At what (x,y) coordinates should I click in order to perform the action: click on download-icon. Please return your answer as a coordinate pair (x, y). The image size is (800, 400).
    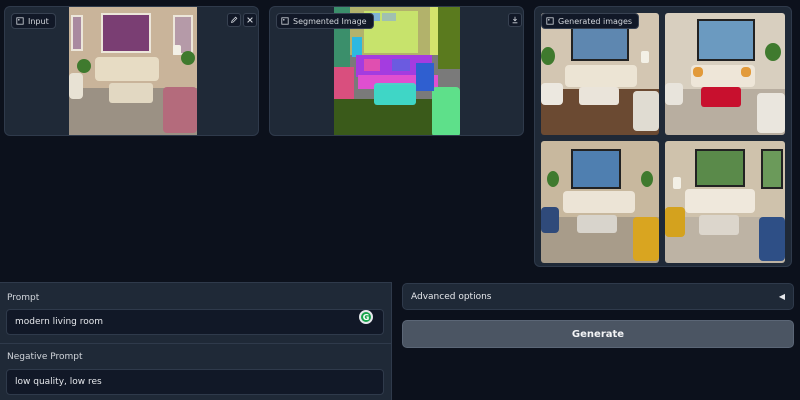
    Looking at the image, I should click on (515, 20).